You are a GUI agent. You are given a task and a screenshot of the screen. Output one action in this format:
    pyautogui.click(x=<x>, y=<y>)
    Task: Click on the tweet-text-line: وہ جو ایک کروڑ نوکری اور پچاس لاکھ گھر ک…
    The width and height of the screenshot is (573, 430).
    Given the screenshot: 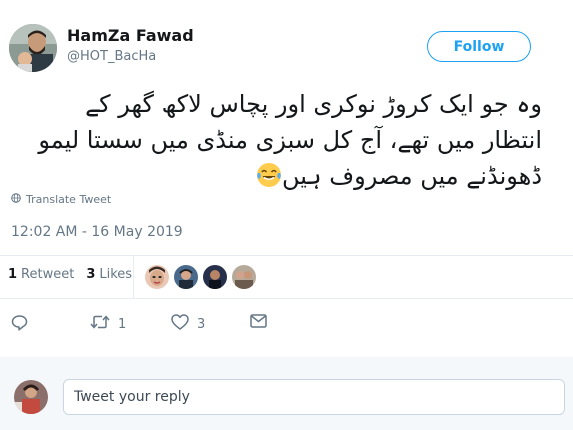 What is the action you would take?
    pyautogui.click(x=313, y=104)
    